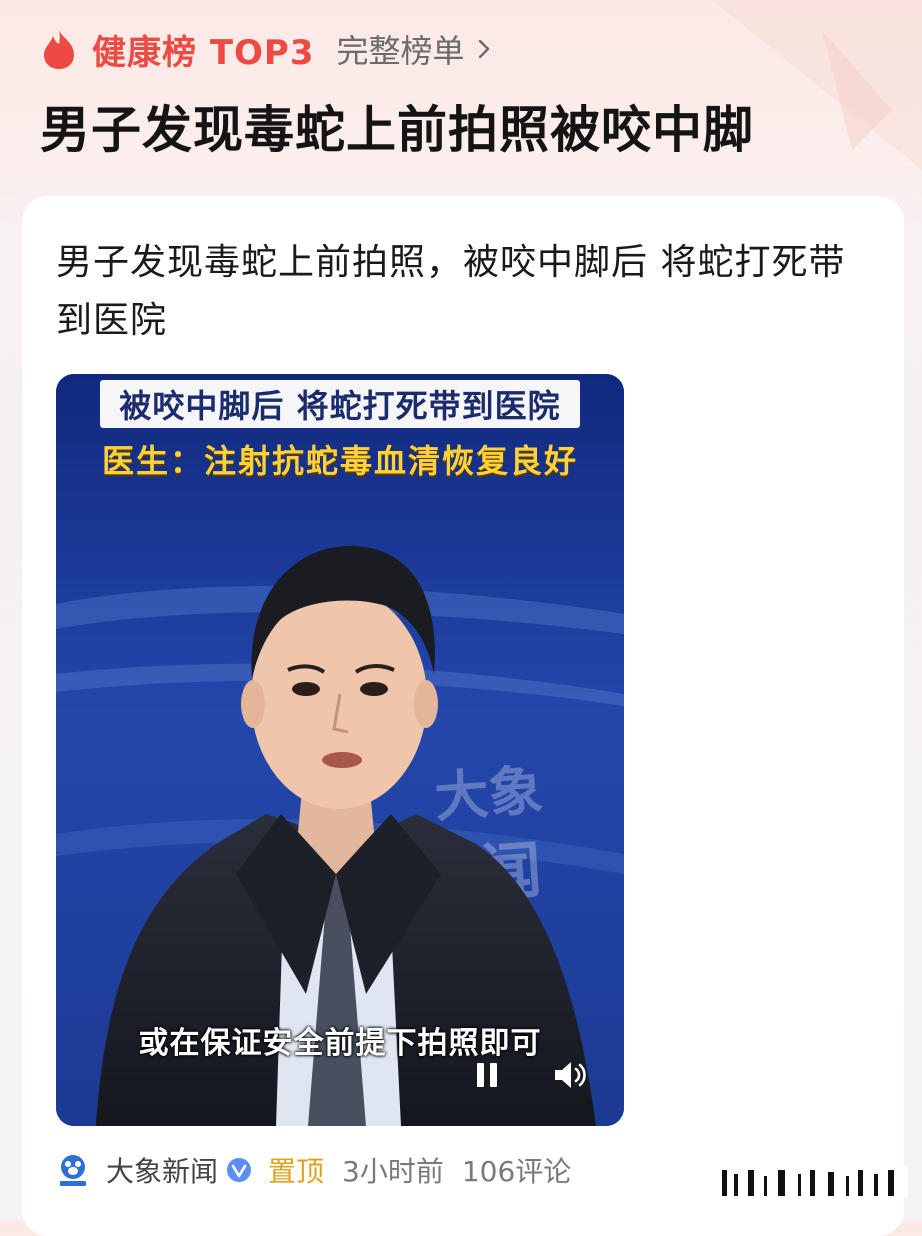 The width and height of the screenshot is (922, 1236). What do you see at coordinates (480, 1075) in the screenshot?
I see `pause-icon` at bounding box center [480, 1075].